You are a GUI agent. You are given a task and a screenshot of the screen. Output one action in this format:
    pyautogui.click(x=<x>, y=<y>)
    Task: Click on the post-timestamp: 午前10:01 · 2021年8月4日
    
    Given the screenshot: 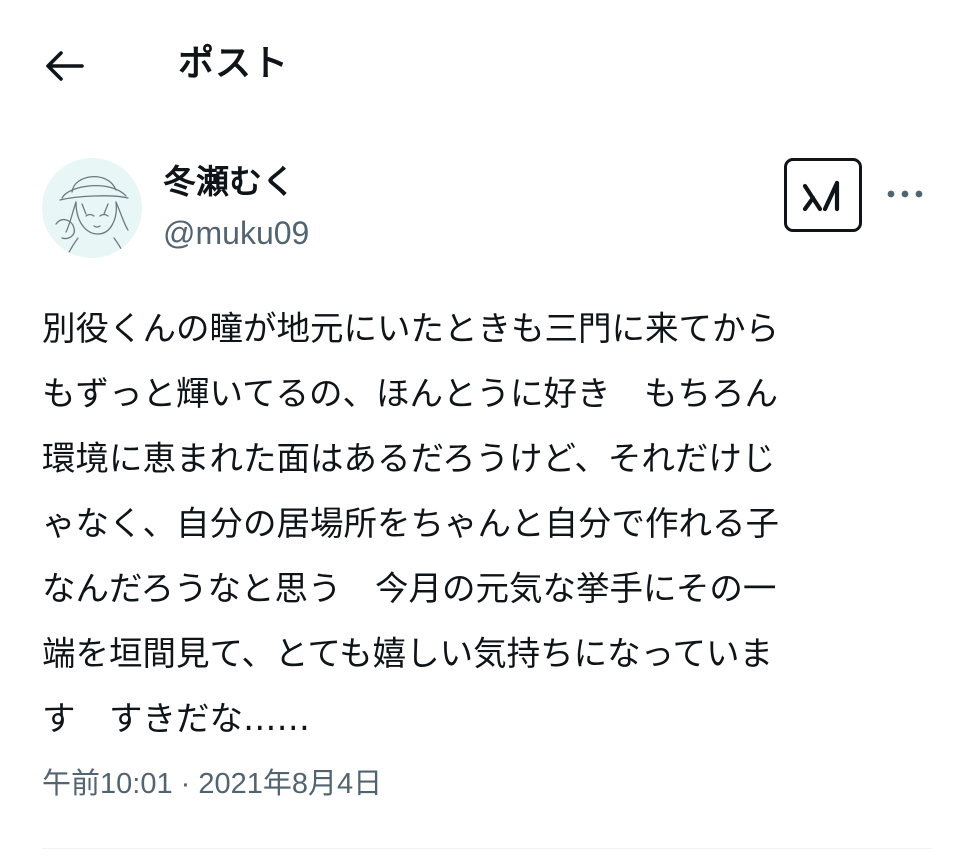 What is the action you would take?
    pyautogui.click(x=212, y=784)
    